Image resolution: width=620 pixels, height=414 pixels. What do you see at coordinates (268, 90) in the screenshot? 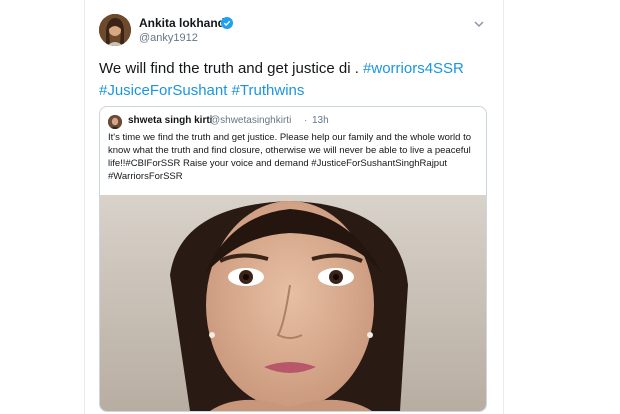
I see `hashtag-link: #Truthwins` at bounding box center [268, 90].